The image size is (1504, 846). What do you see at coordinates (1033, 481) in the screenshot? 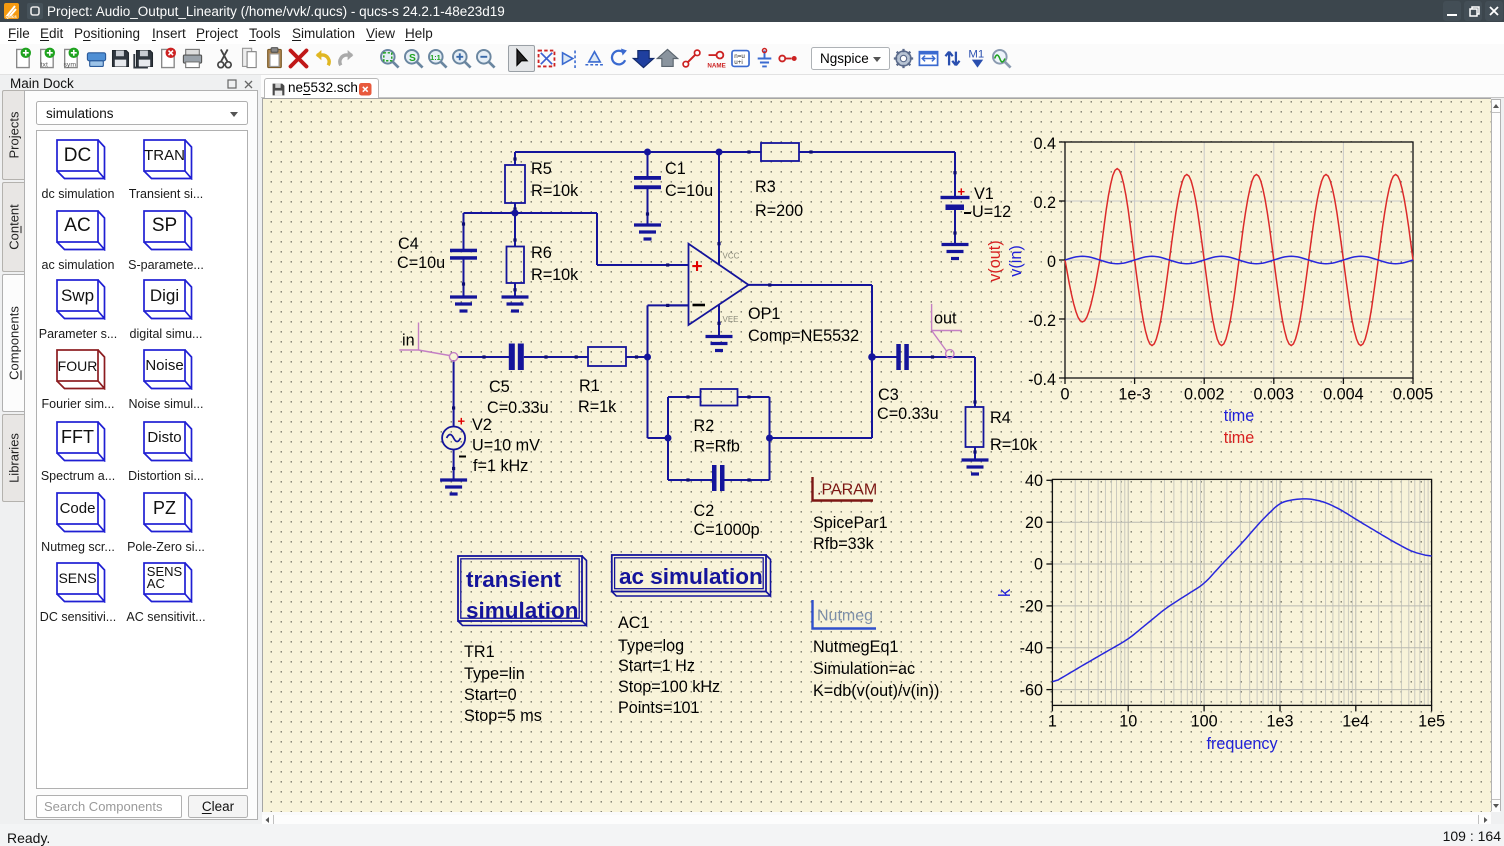
I see `svg-text: 40` at bounding box center [1033, 481].